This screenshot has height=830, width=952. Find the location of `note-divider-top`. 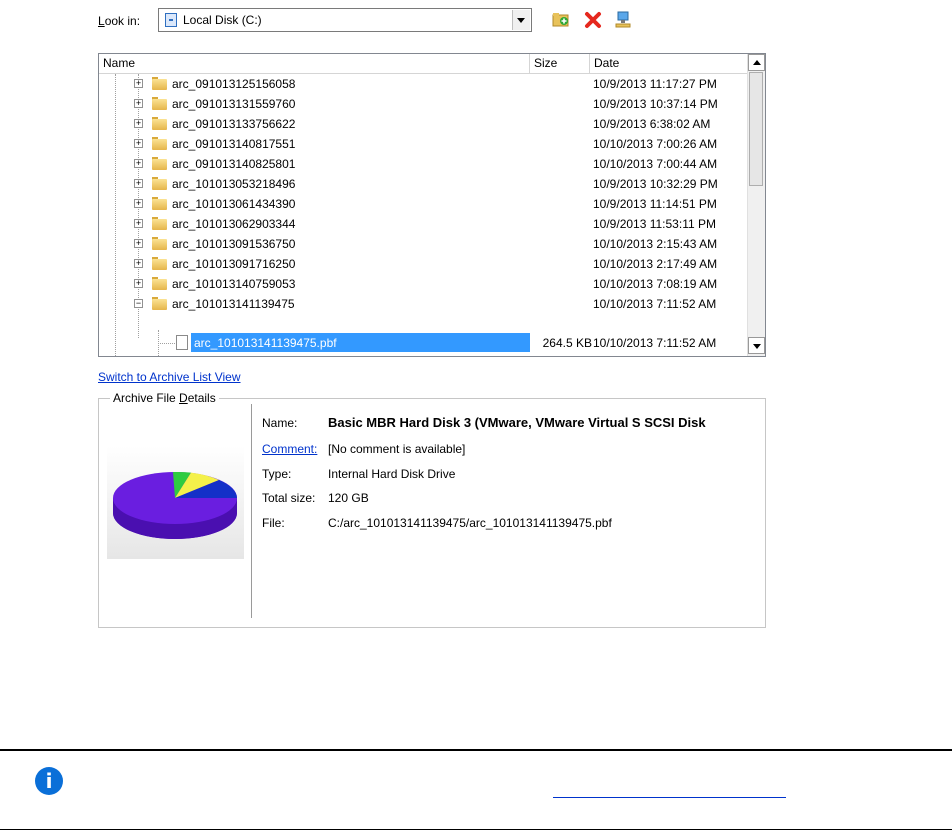

note-divider-top is located at coordinates (476, 750).